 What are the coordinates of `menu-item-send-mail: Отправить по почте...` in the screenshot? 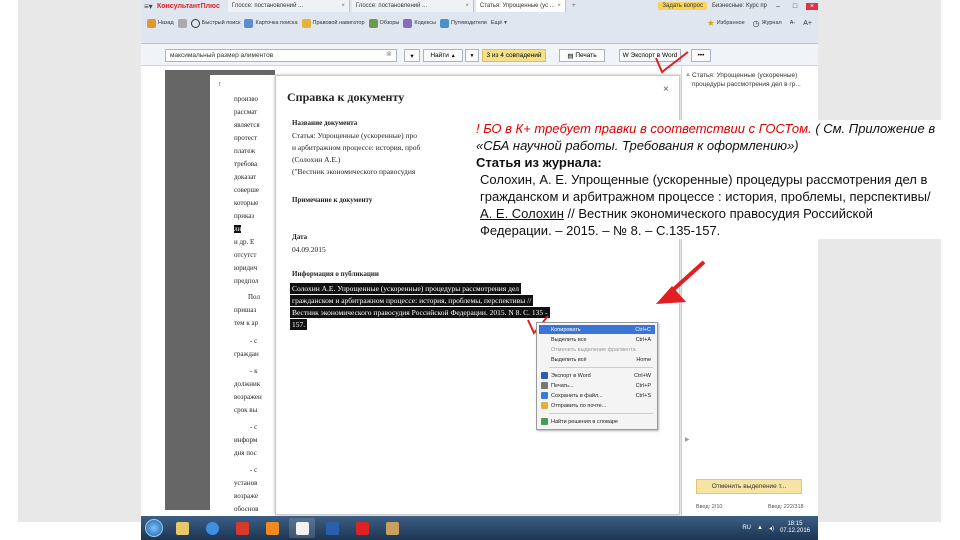 It's located at (597, 405).